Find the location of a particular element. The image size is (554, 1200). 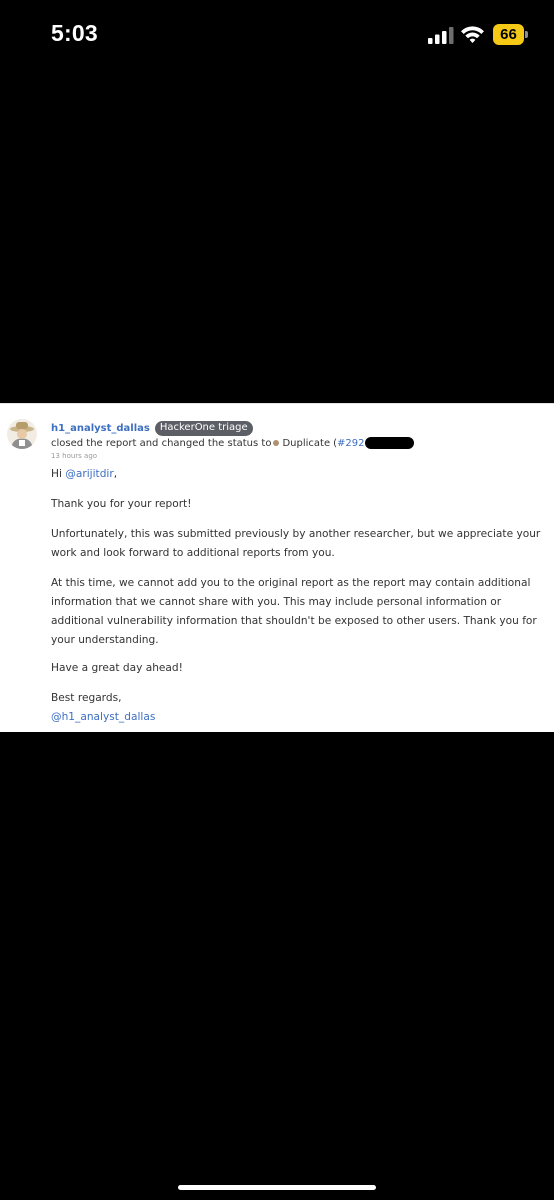

reporter-mention-link: @arijitdir is located at coordinates (89, 474).